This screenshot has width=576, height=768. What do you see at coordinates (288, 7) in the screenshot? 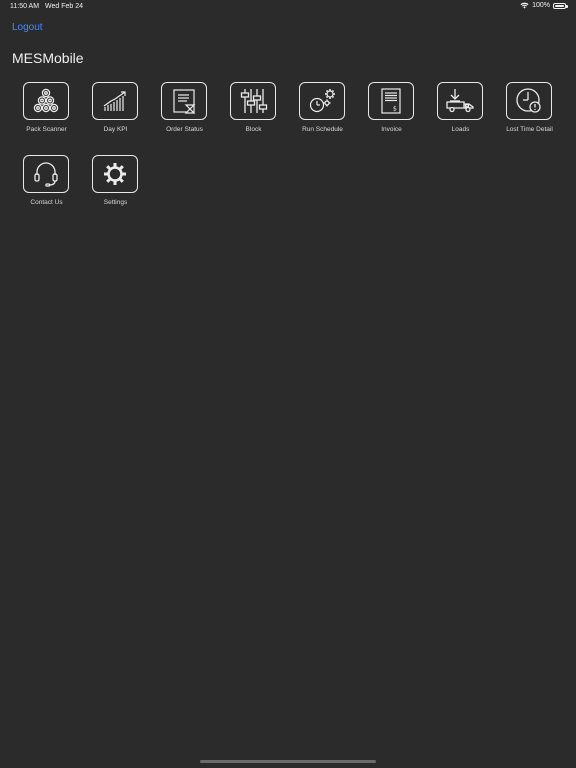
I see `status-bar: 11:50 AM Wed Feb 24 100%` at bounding box center [288, 7].